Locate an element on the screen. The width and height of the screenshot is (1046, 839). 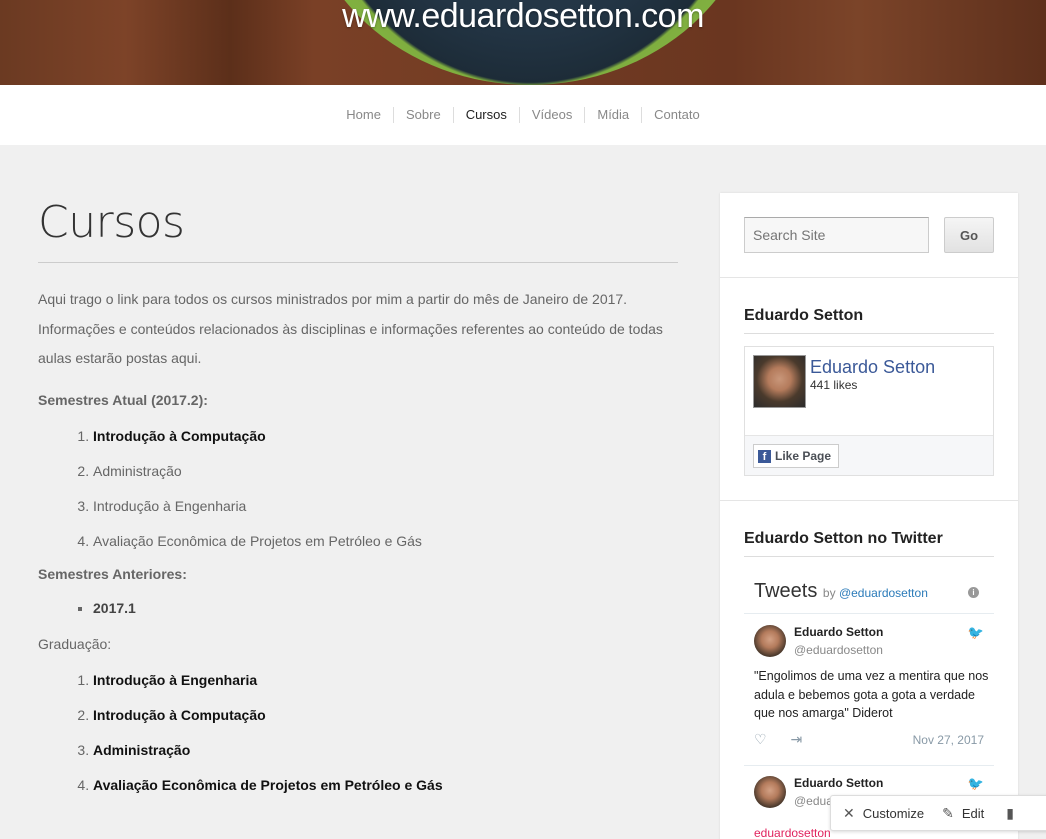
tweet-actions: ♡ ⇥ Nov 27, 2017 is located at coordinates (871, 739).